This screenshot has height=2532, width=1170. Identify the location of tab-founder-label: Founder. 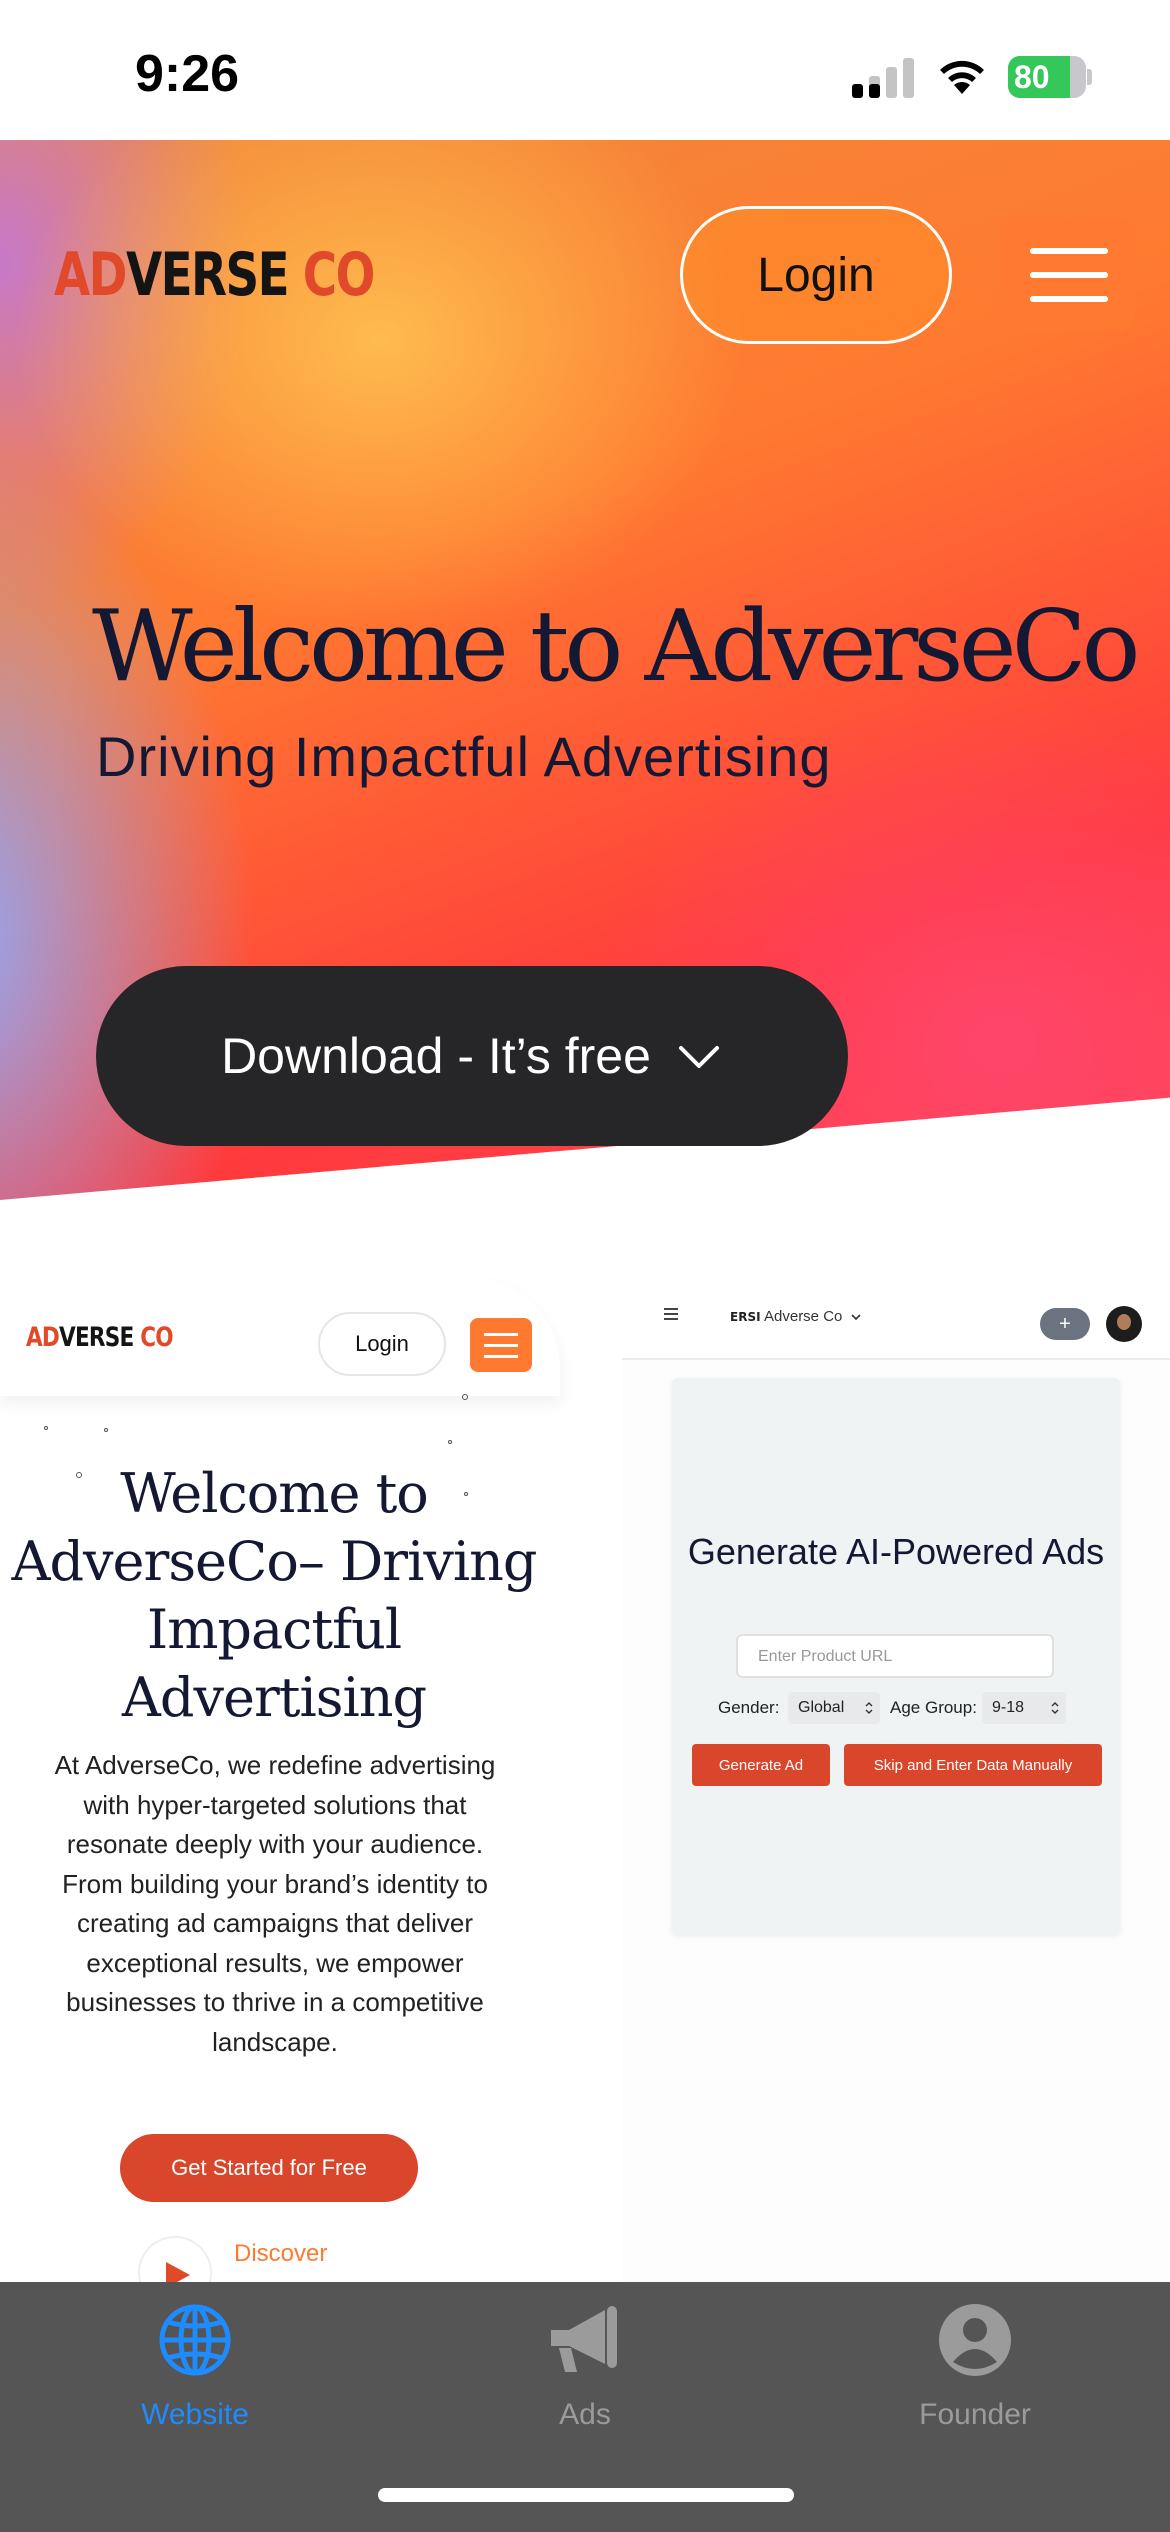
(975, 2414).